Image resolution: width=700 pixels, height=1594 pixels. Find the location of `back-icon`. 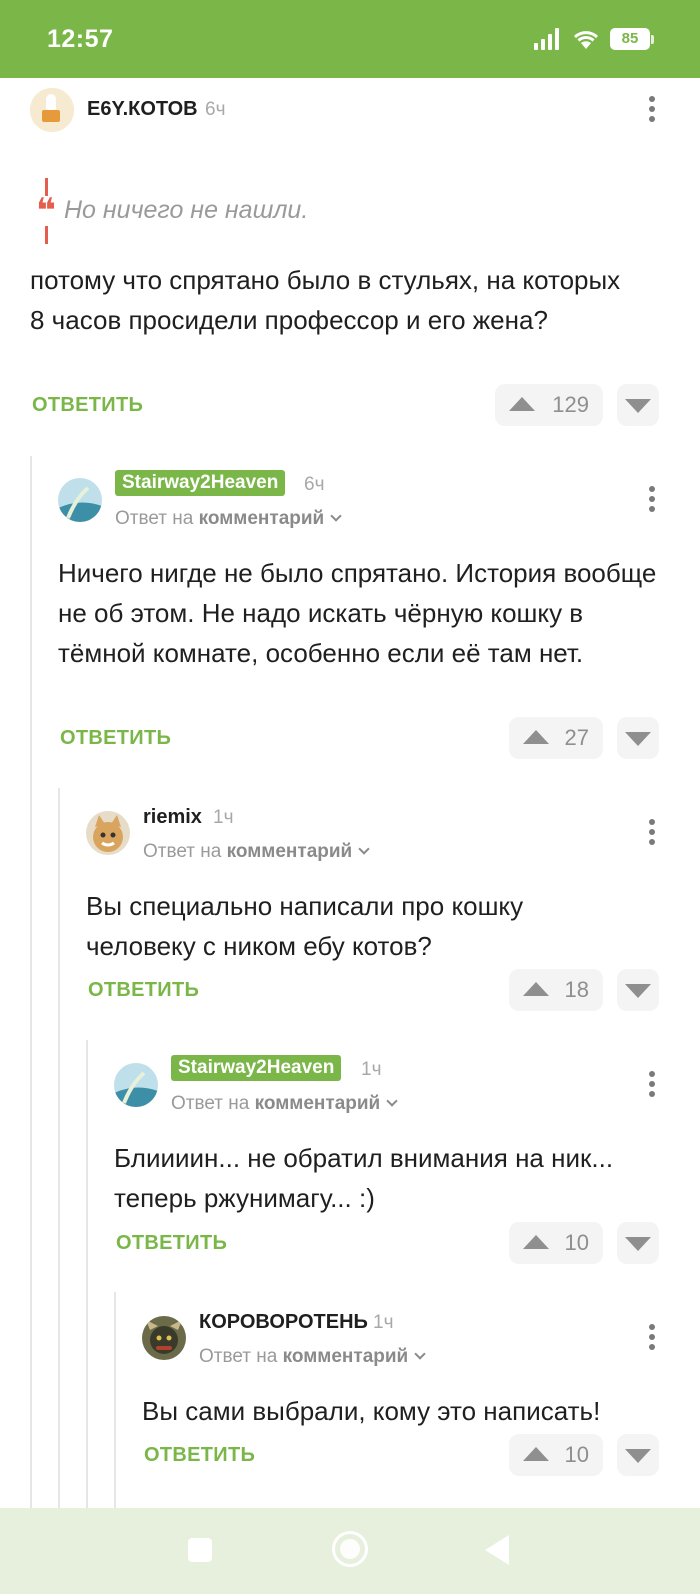

back-icon is located at coordinates (497, 1550).